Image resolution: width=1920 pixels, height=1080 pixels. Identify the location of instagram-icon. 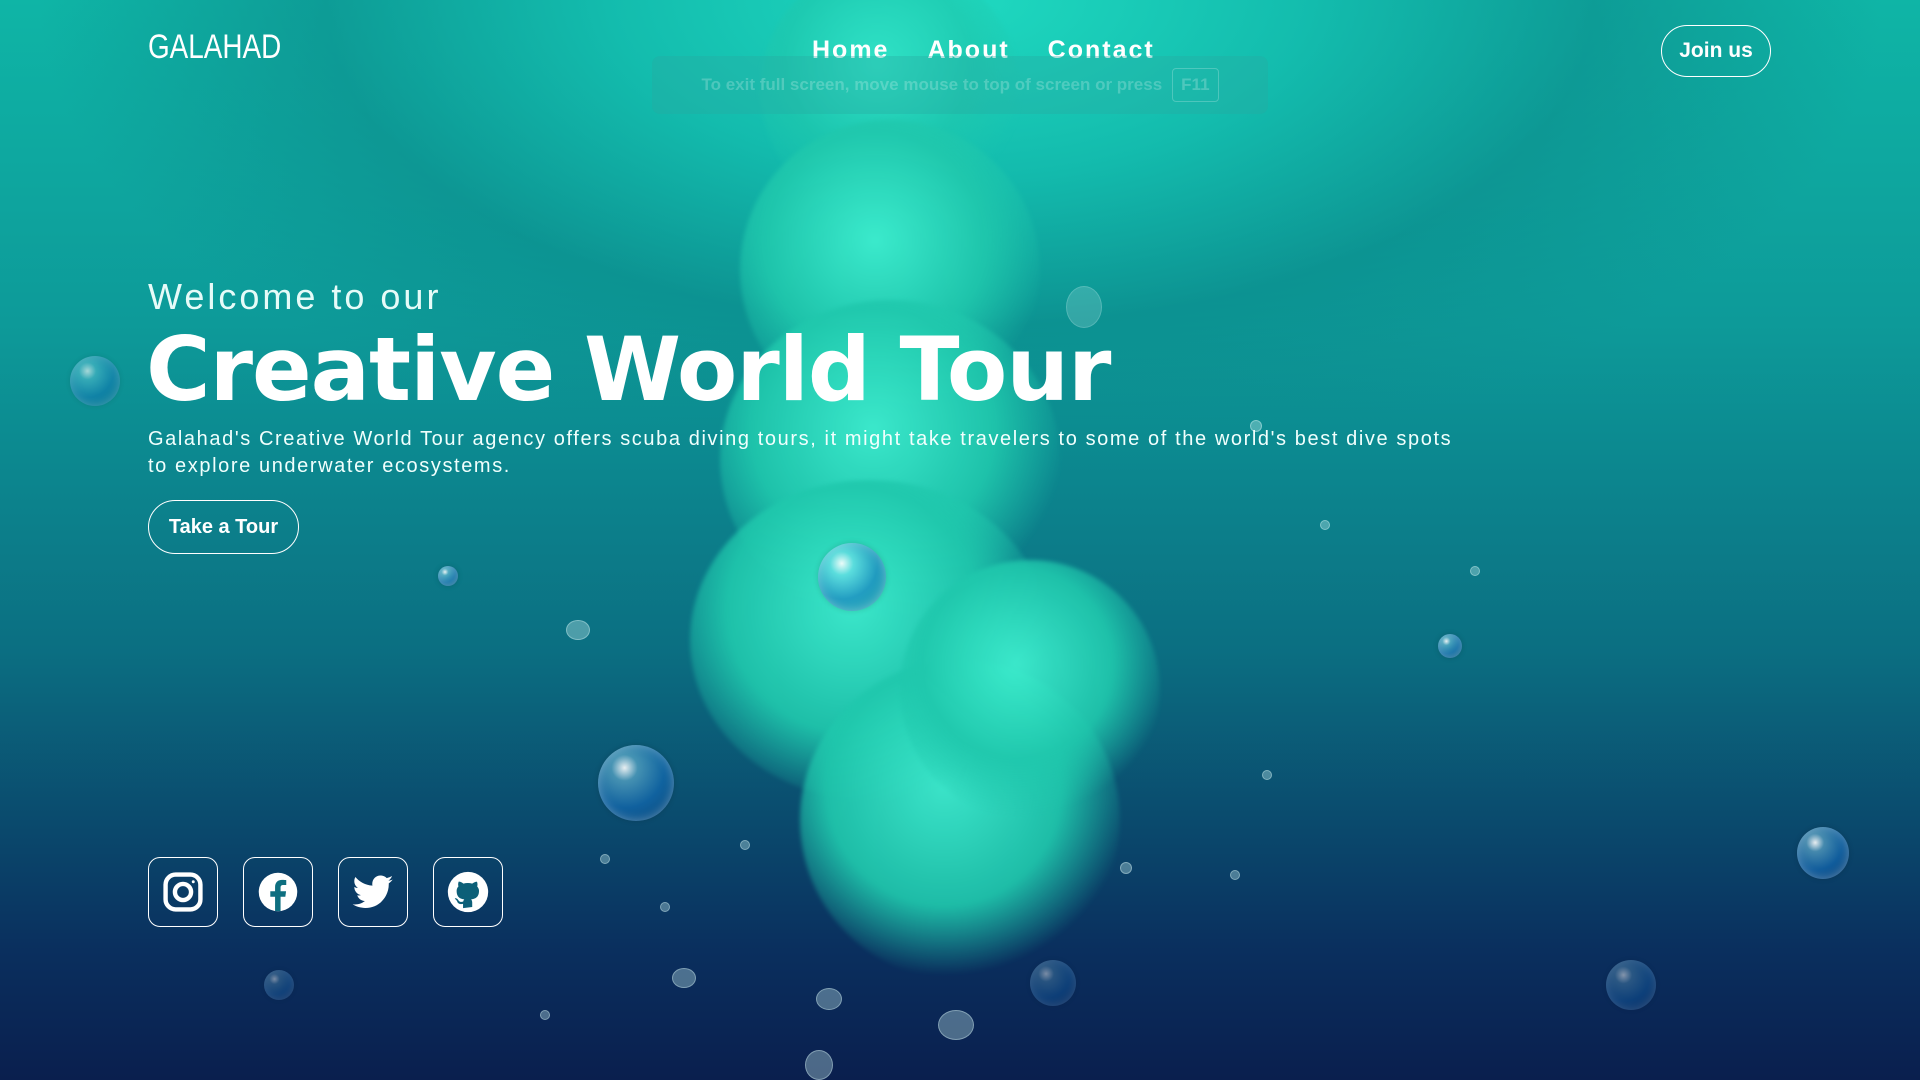
(183, 892).